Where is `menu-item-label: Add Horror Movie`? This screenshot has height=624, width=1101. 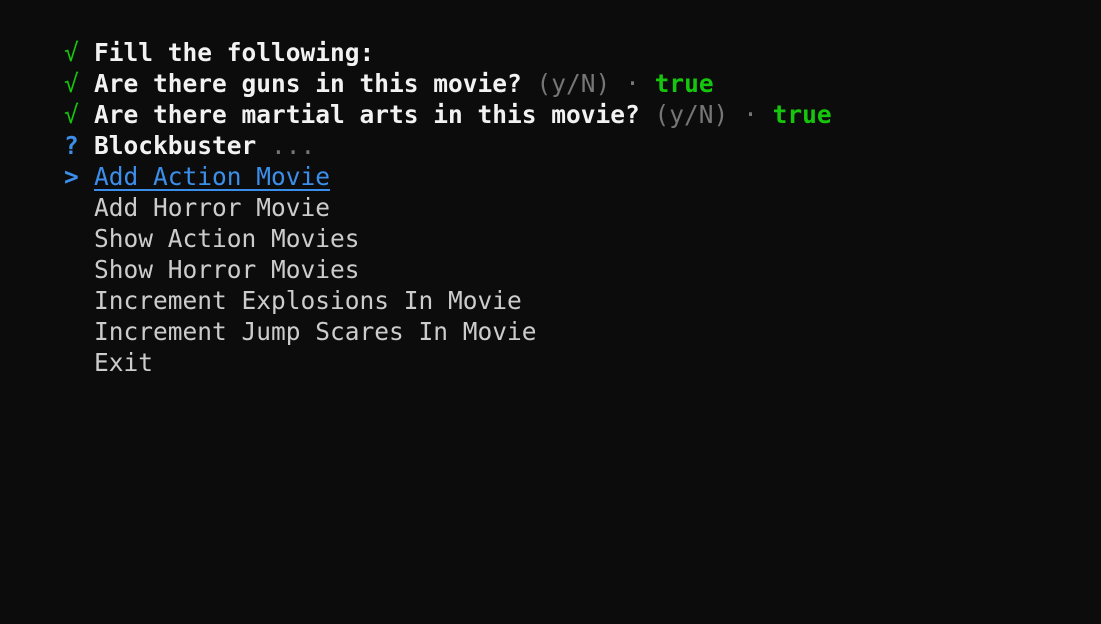 menu-item-label: Add Horror Movie is located at coordinates (212, 207).